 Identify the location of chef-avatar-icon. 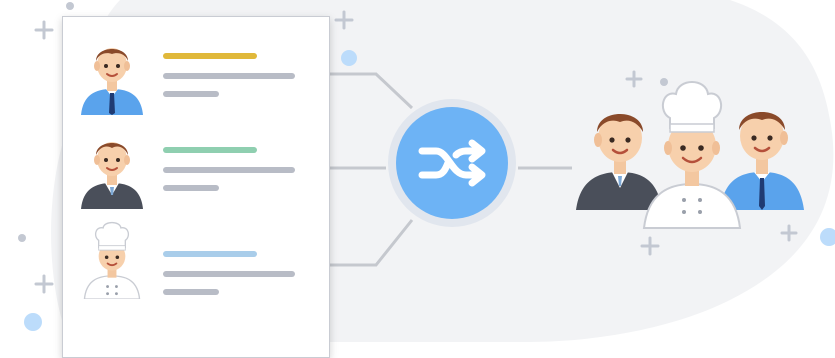
(112, 260).